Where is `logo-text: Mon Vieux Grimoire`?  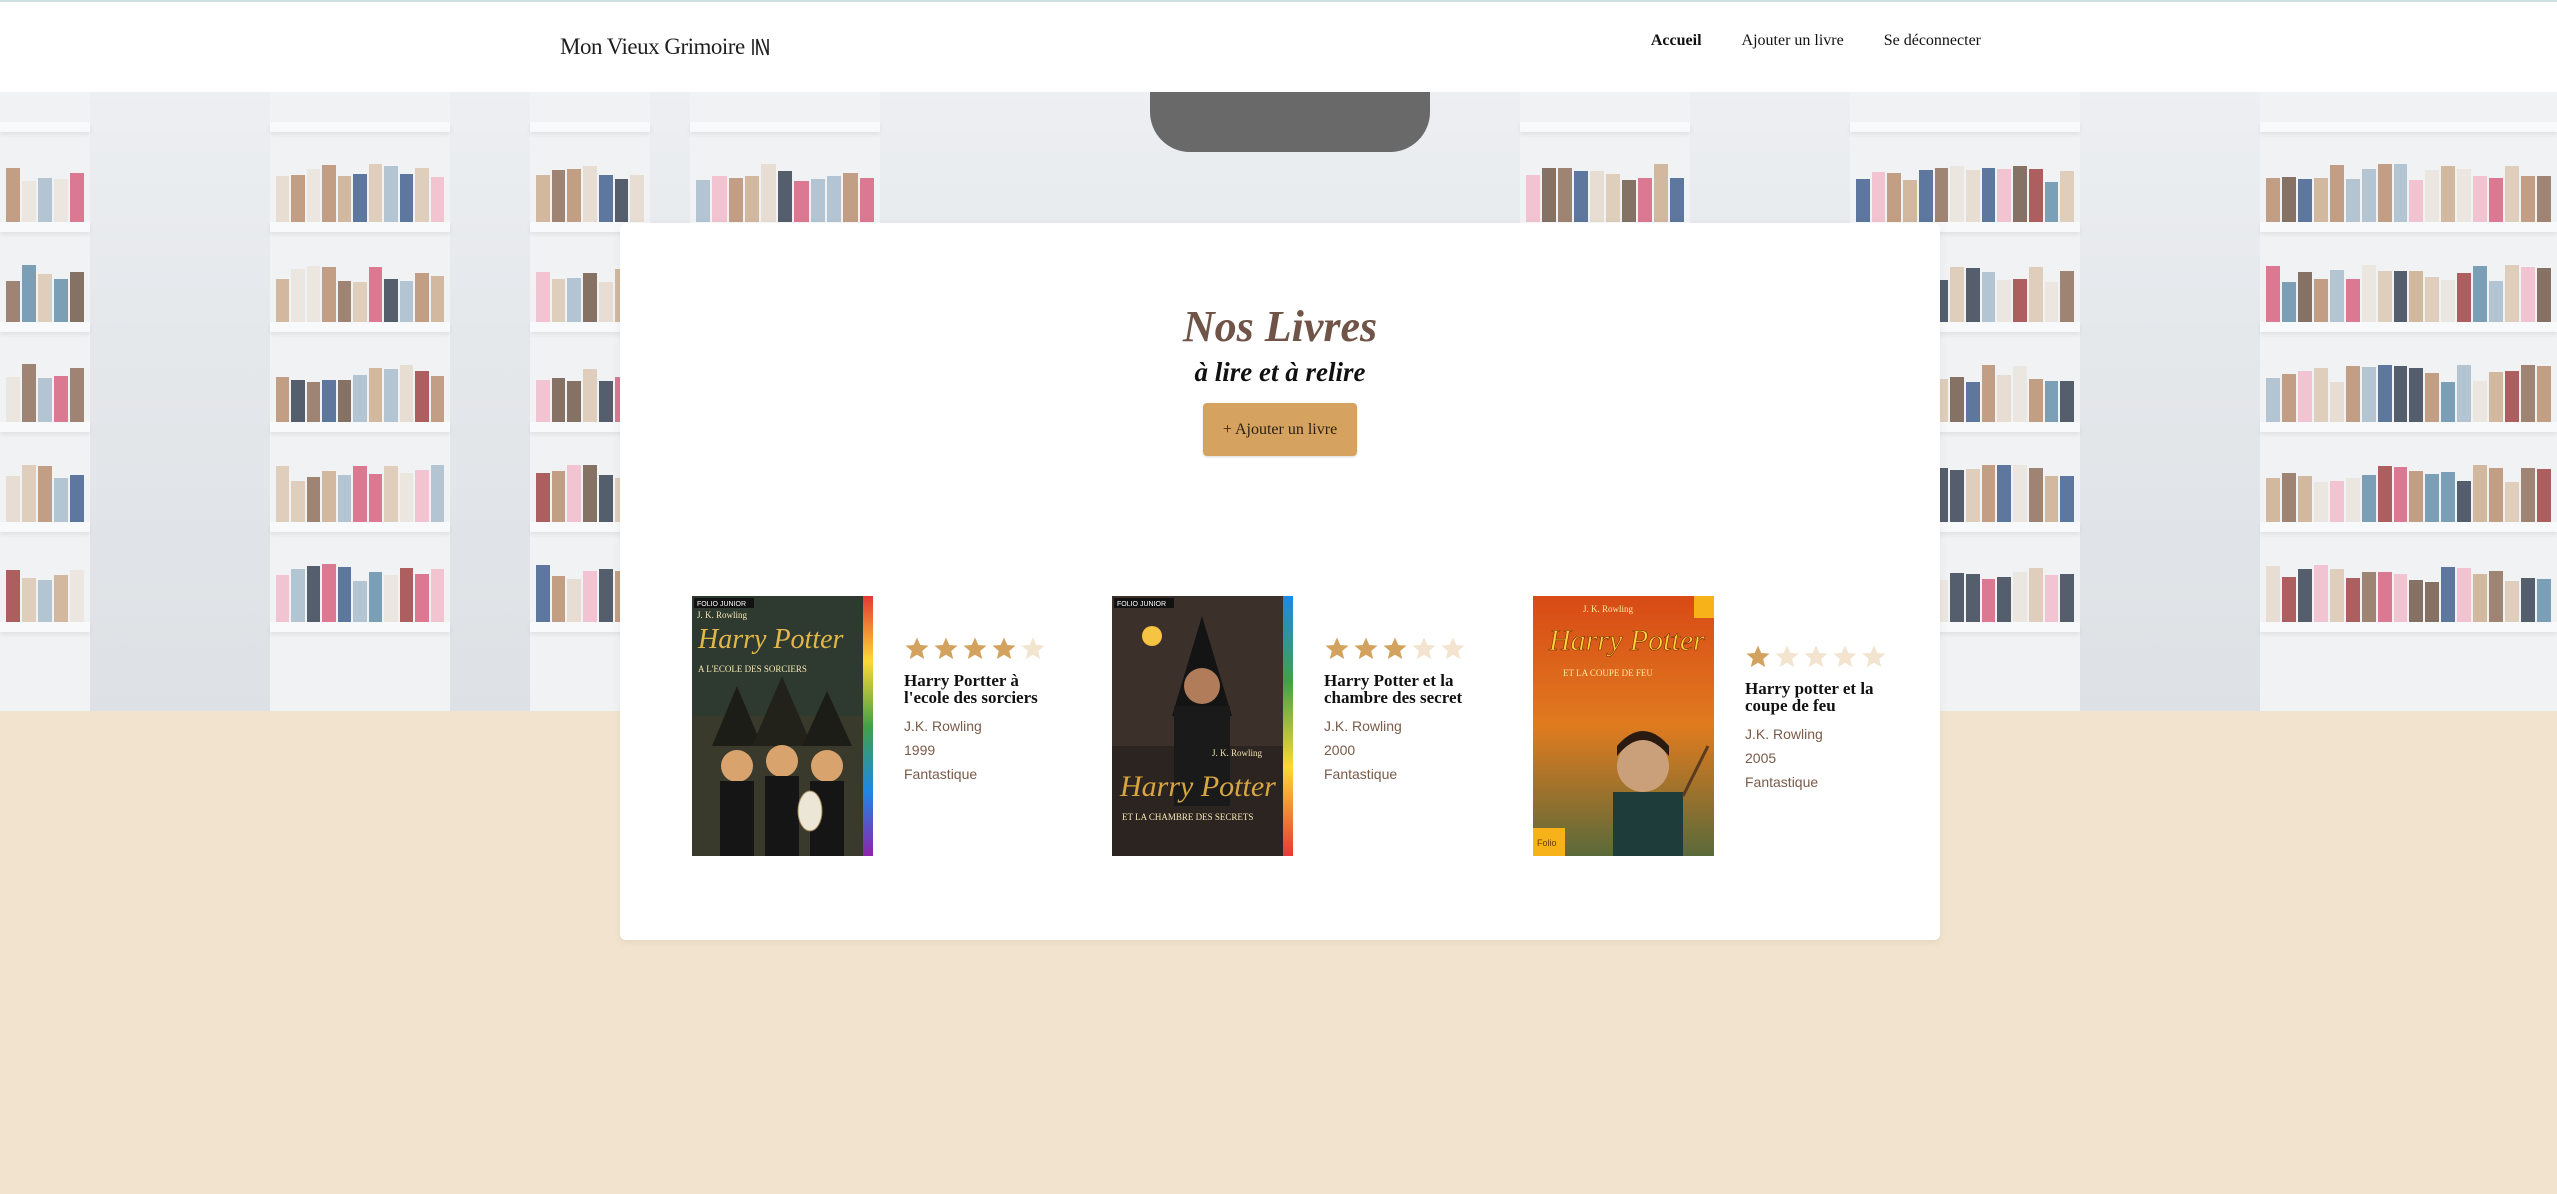
logo-text: Mon Vieux Grimoire is located at coordinates (652, 46).